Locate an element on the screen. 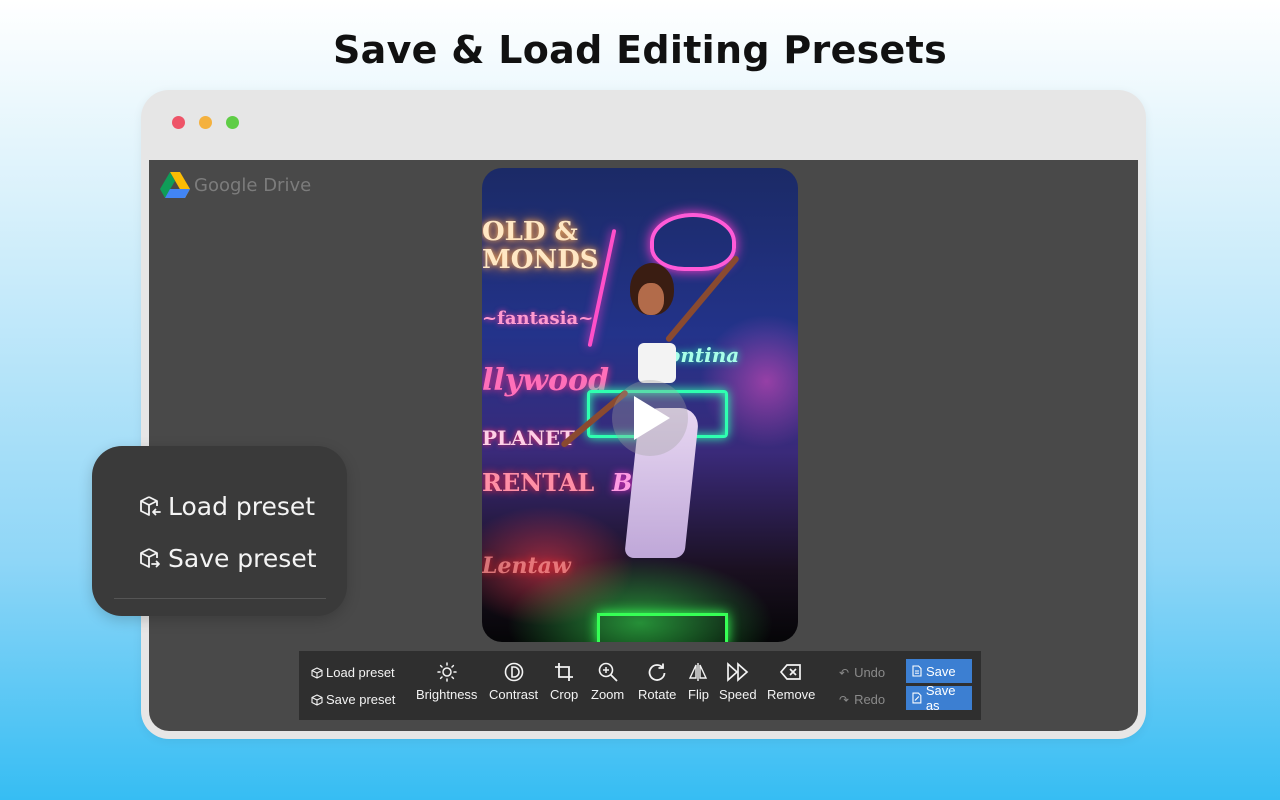  save-as-icon is located at coordinates (917, 698).